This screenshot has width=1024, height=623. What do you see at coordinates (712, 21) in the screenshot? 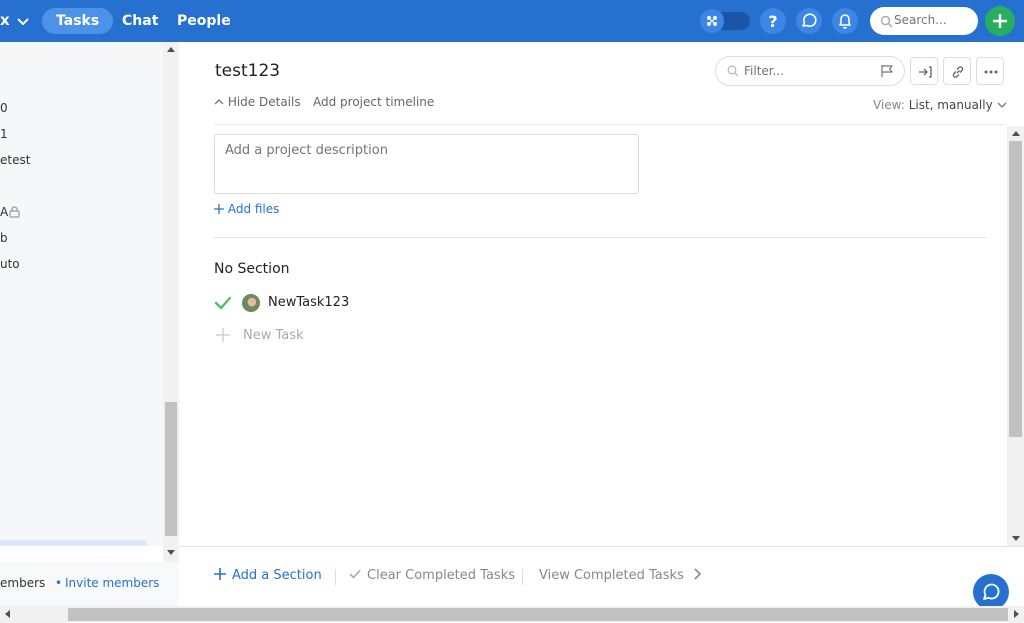
I see `apps-toggle-icon` at bounding box center [712, 21].